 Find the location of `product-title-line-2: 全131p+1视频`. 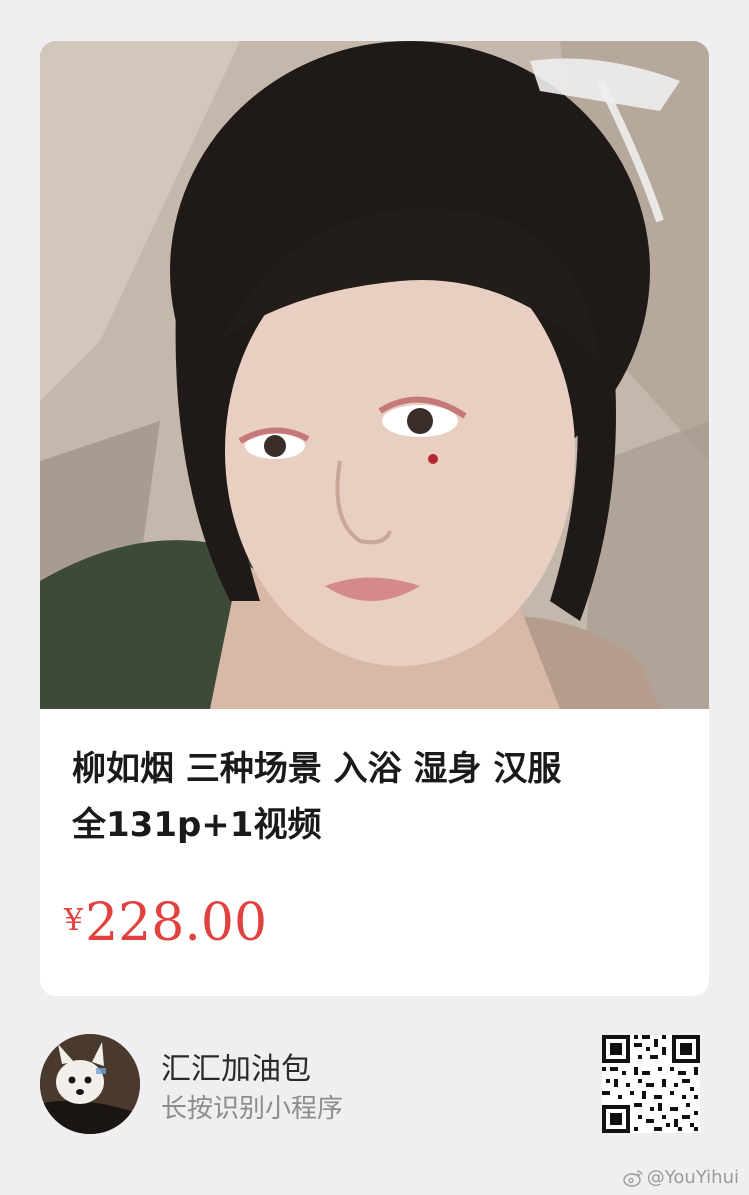

product-title-line-2: 全131p+1视频 is located at coordinates (197, 825).